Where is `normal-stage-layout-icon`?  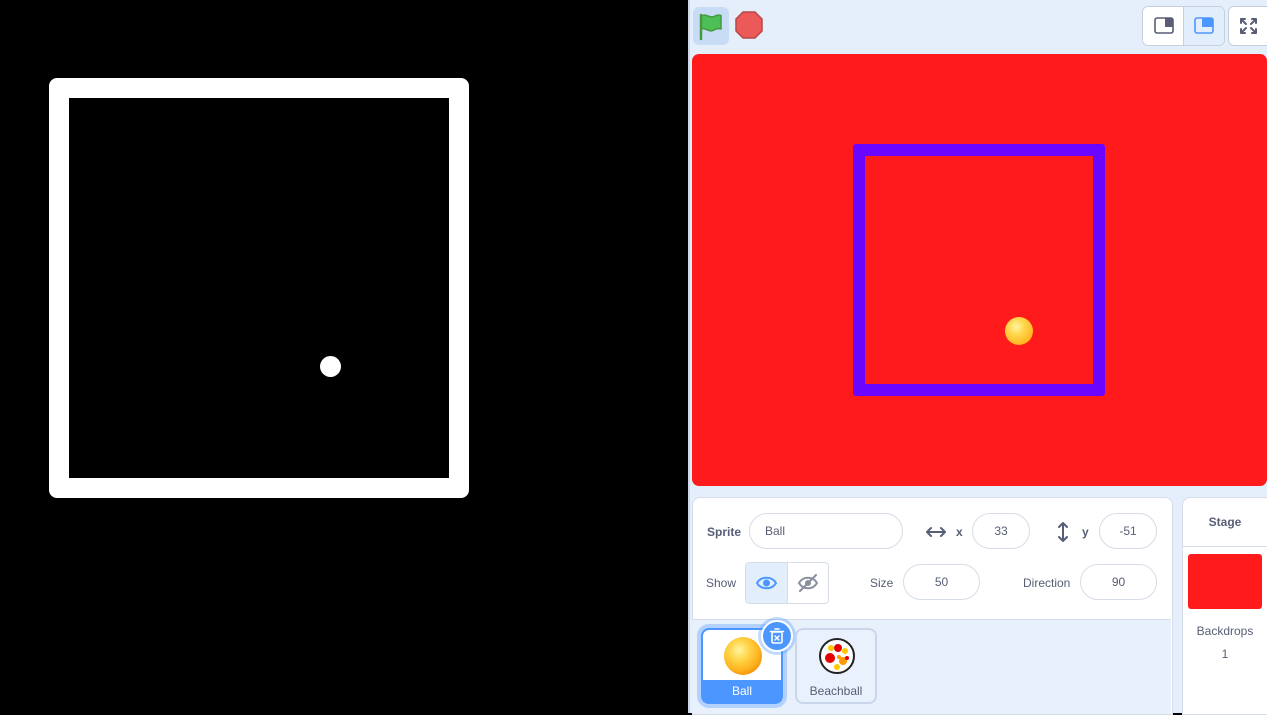 normal-stage-layout-icon is located at coordinates (1204, 25).